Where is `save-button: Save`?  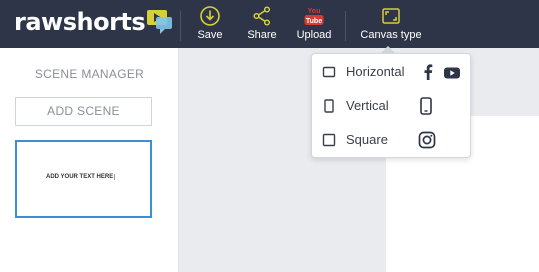
save-button: Save is located at coordinates (210, 25).